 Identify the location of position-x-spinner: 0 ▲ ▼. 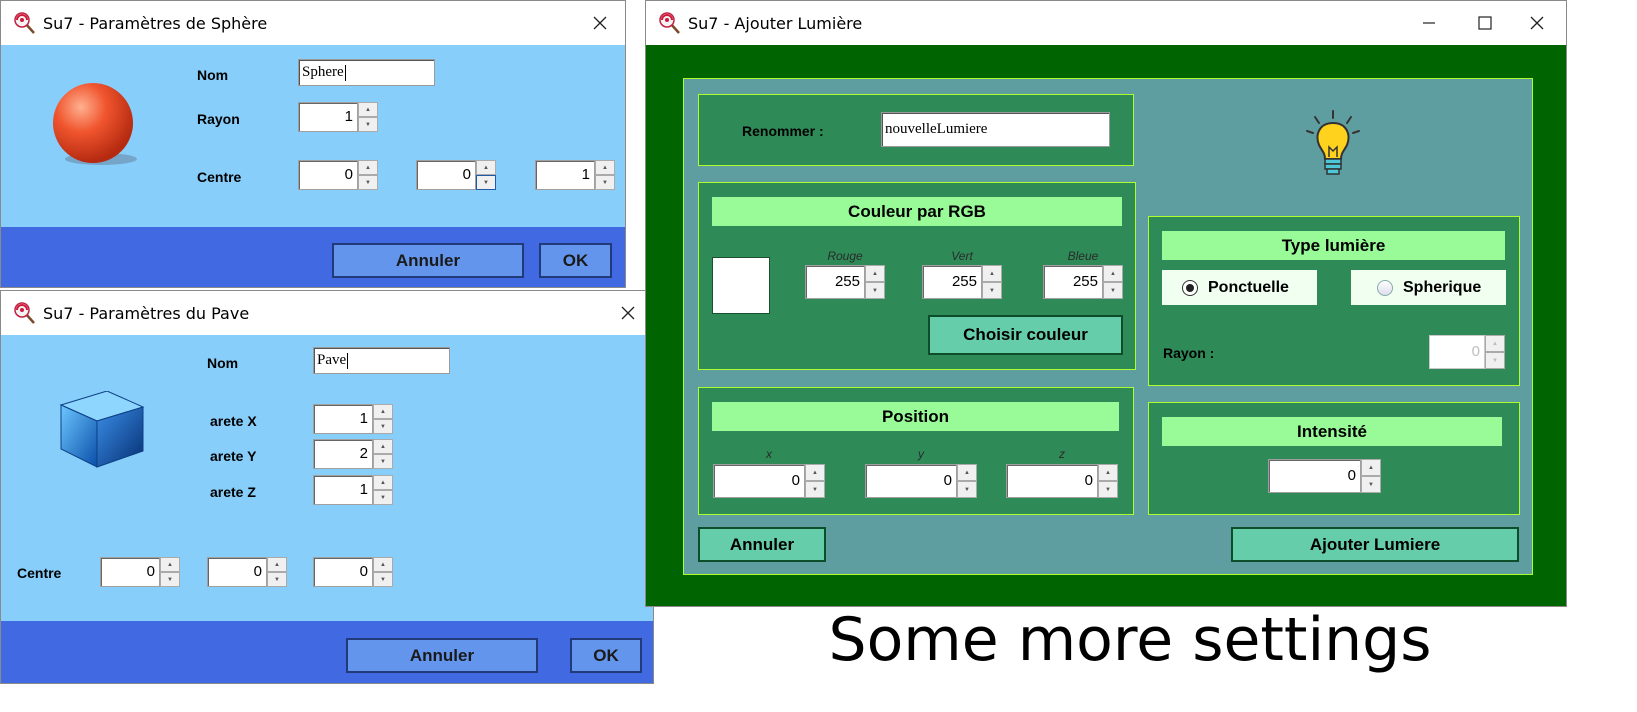
(769, 481).